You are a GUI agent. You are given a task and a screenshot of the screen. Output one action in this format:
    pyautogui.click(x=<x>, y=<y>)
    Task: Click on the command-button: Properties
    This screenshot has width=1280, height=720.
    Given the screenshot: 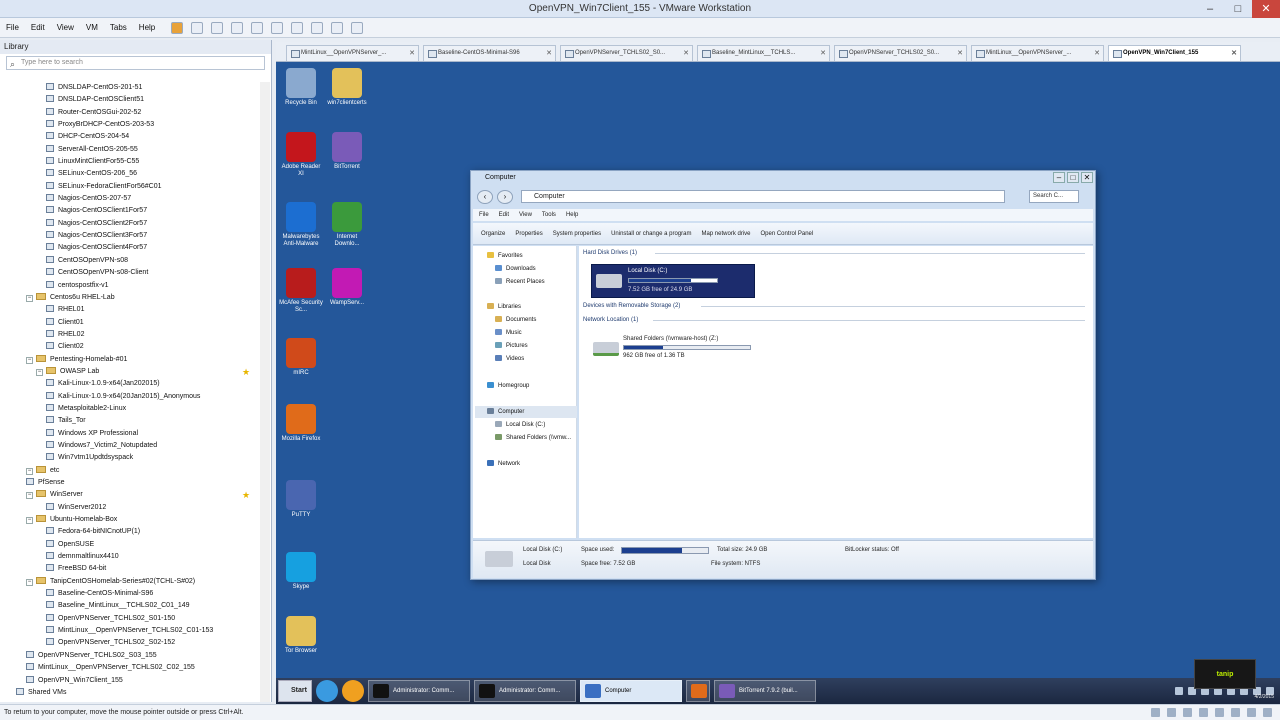 What is the action you would take?
    pyautogui.click(x=528, y=234)
    